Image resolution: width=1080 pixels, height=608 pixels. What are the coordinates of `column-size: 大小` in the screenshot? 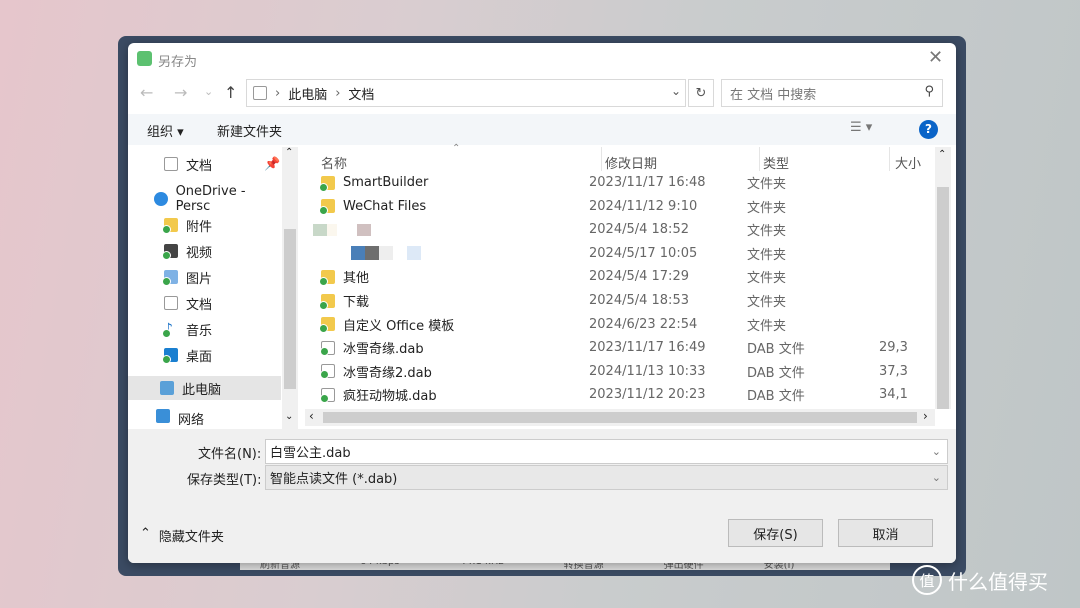 It's located at (908, 162).